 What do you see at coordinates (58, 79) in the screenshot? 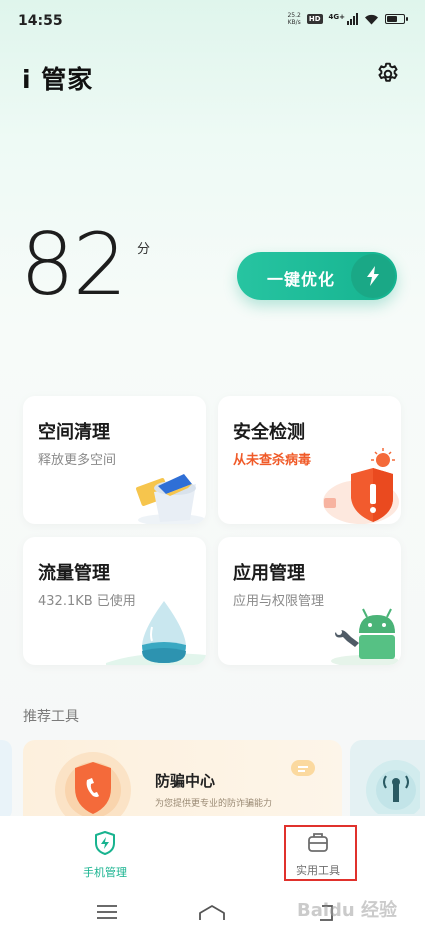
I see `app-title: i 管家` at bounding box center [58, 79].